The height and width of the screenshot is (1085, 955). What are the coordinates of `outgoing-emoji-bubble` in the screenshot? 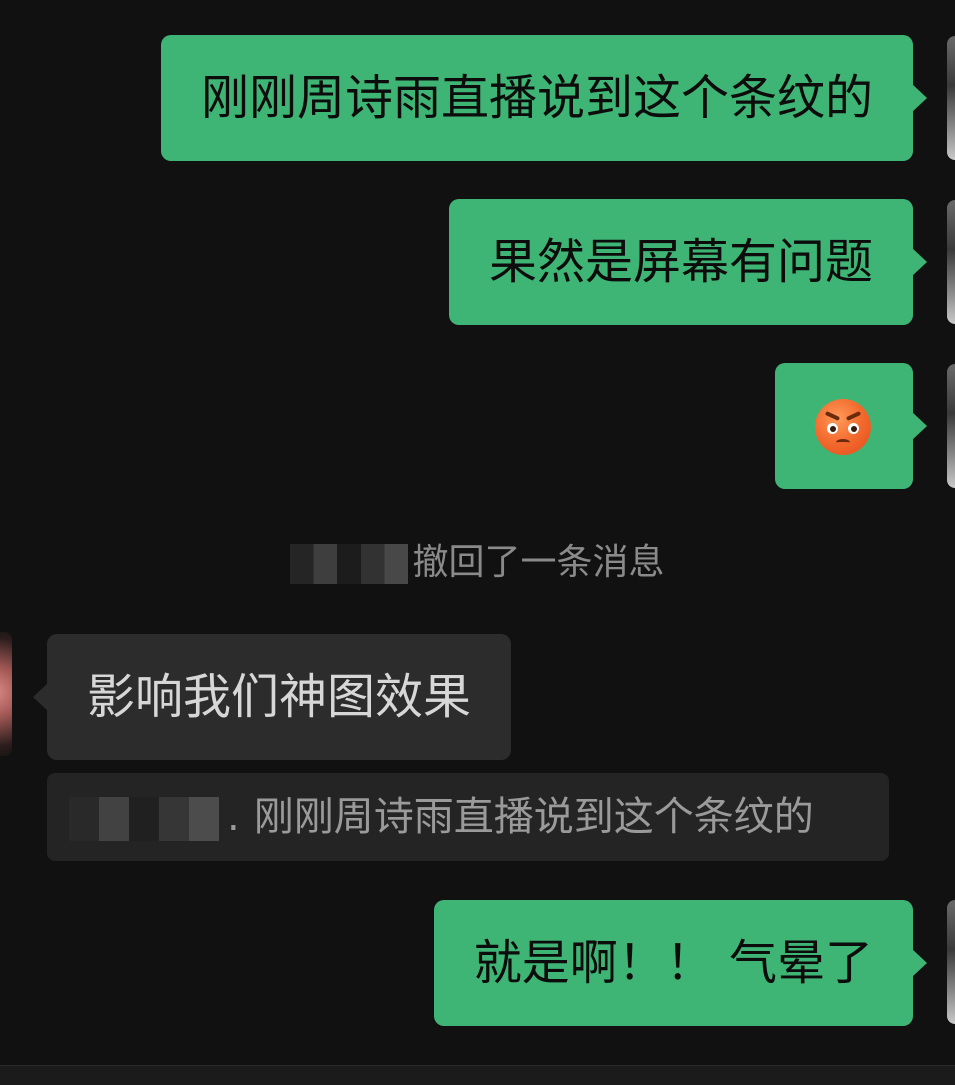 It's located at (851, 426).